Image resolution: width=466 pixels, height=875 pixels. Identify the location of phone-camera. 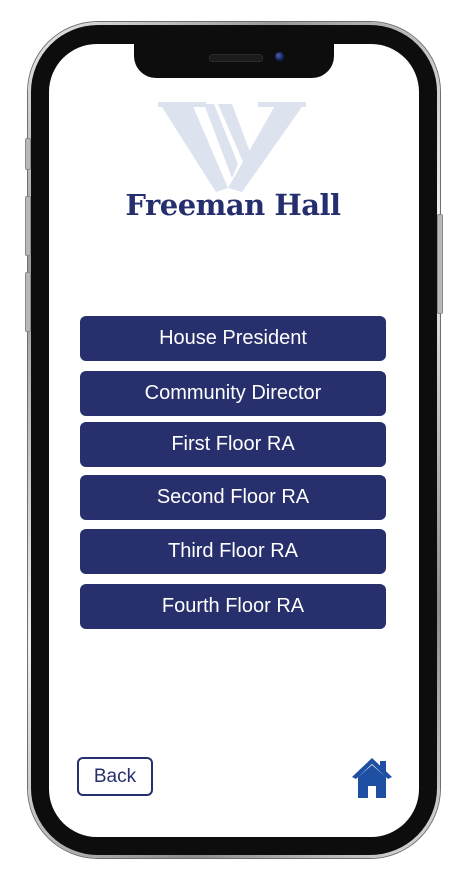
(279, 56).